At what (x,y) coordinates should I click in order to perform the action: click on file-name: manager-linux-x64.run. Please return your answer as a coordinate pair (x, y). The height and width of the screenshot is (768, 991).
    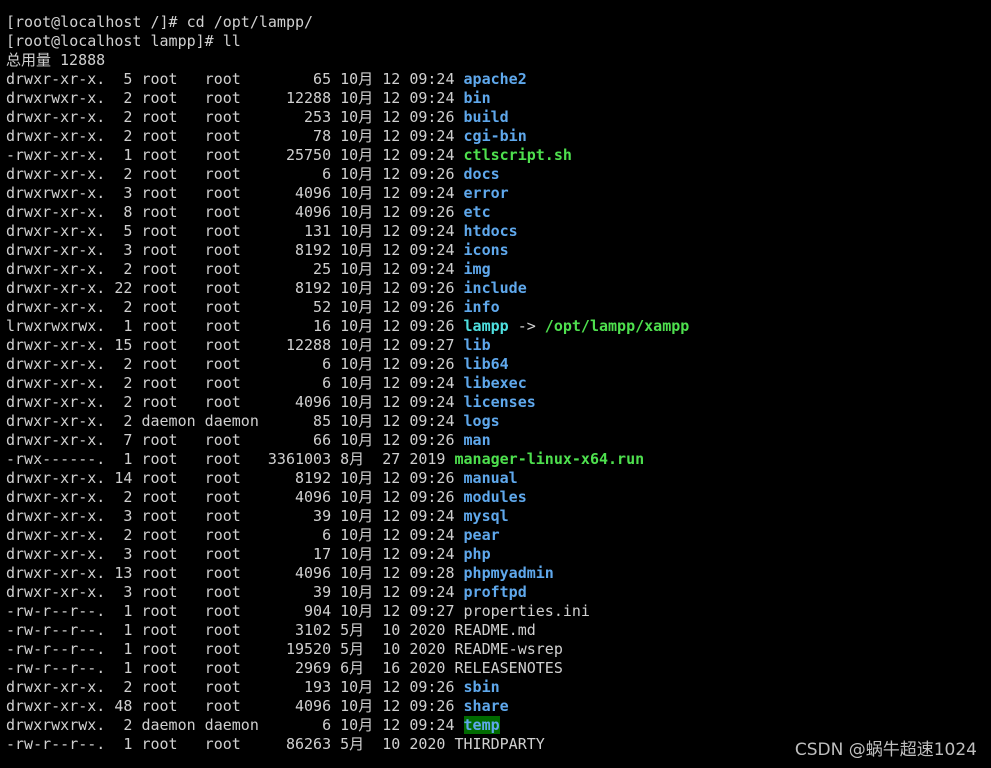
    Looking at the image, I should click on (549, 459).